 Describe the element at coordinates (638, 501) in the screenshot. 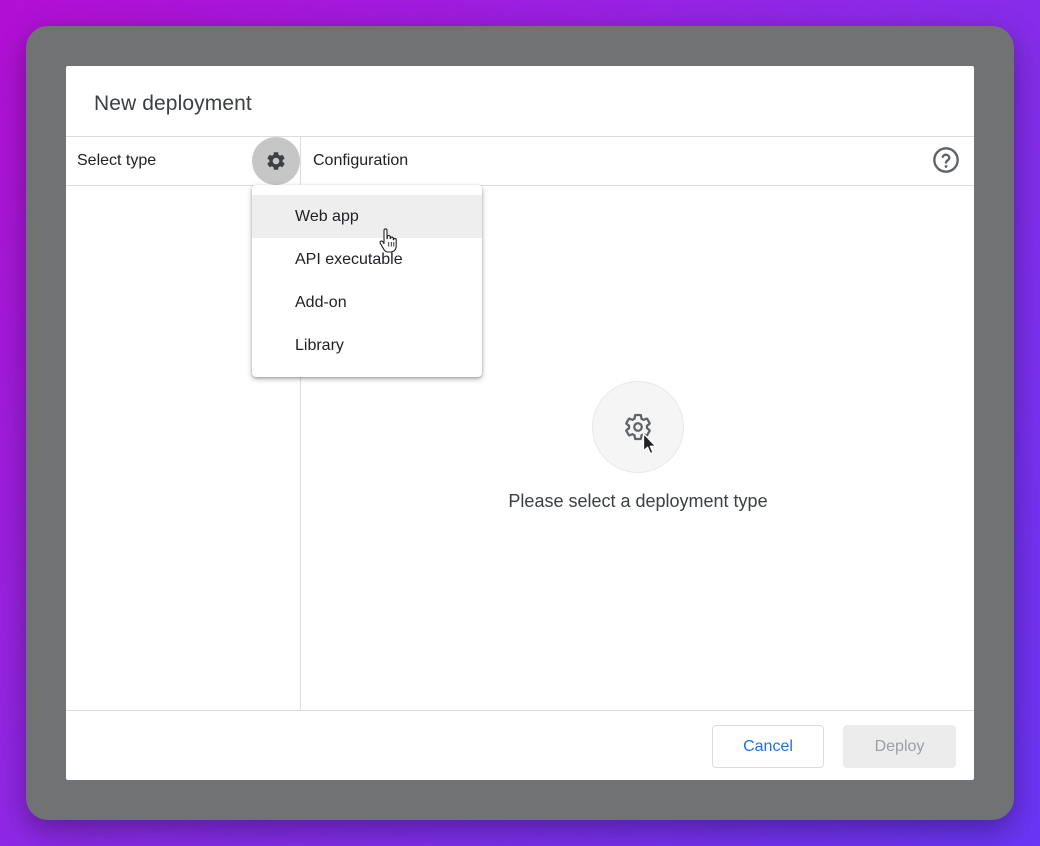

I see `empty-state-message: Please select a deployment type` at that location.